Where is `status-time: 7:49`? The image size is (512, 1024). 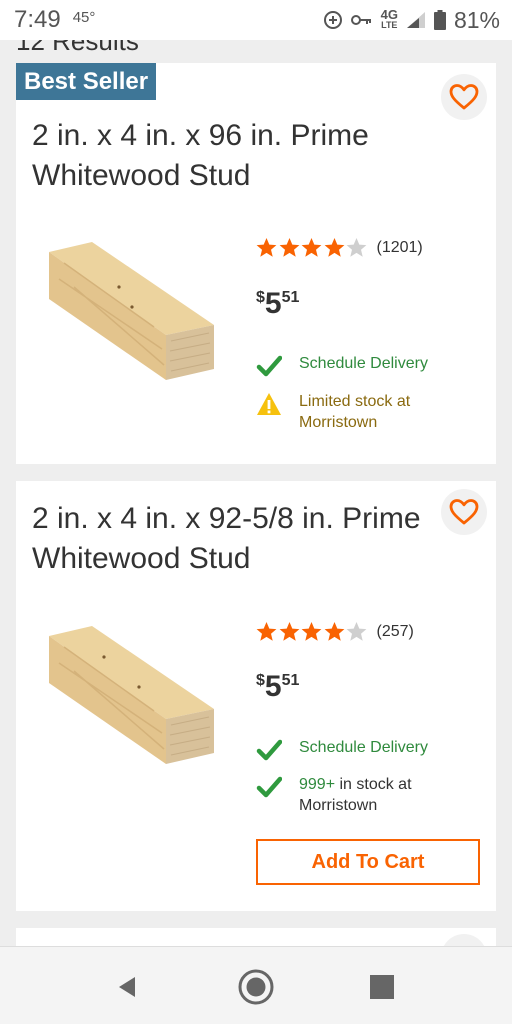
status-time: 7:49 is located at coordinates (37, 19).